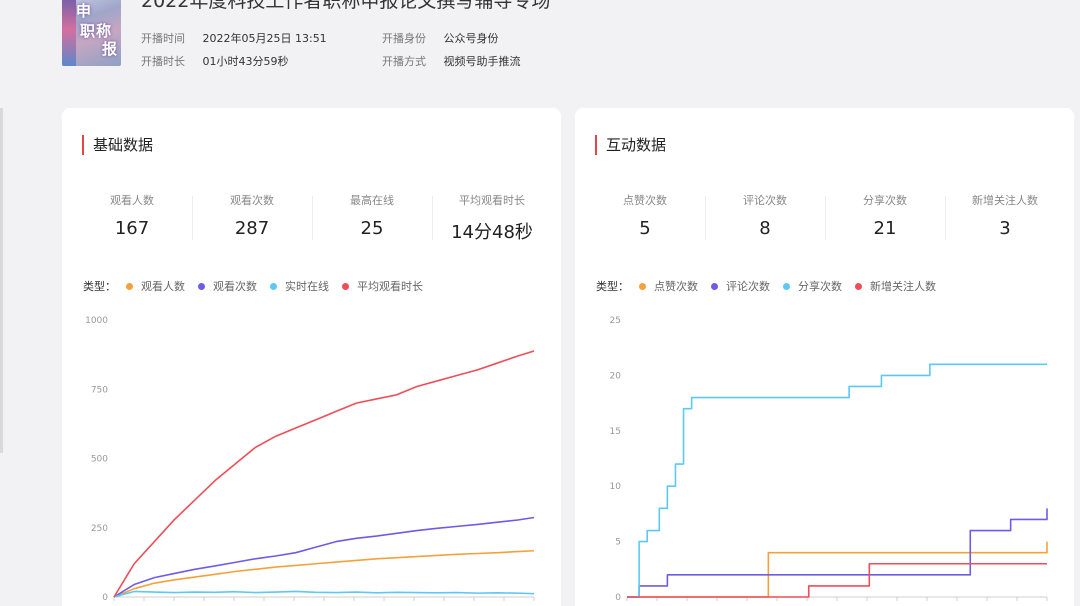 Image resolution: width=1080 pixels, height=606 pixels. I want to click on legend-label: 观看次数, so click(235, 286).